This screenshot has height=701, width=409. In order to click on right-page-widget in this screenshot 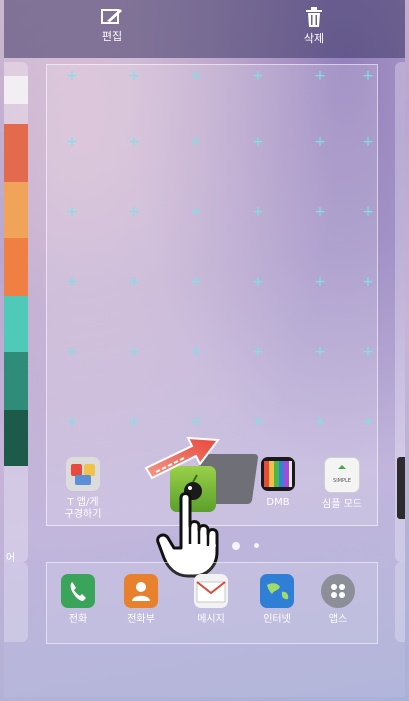, I will do `click(401, 488)`.